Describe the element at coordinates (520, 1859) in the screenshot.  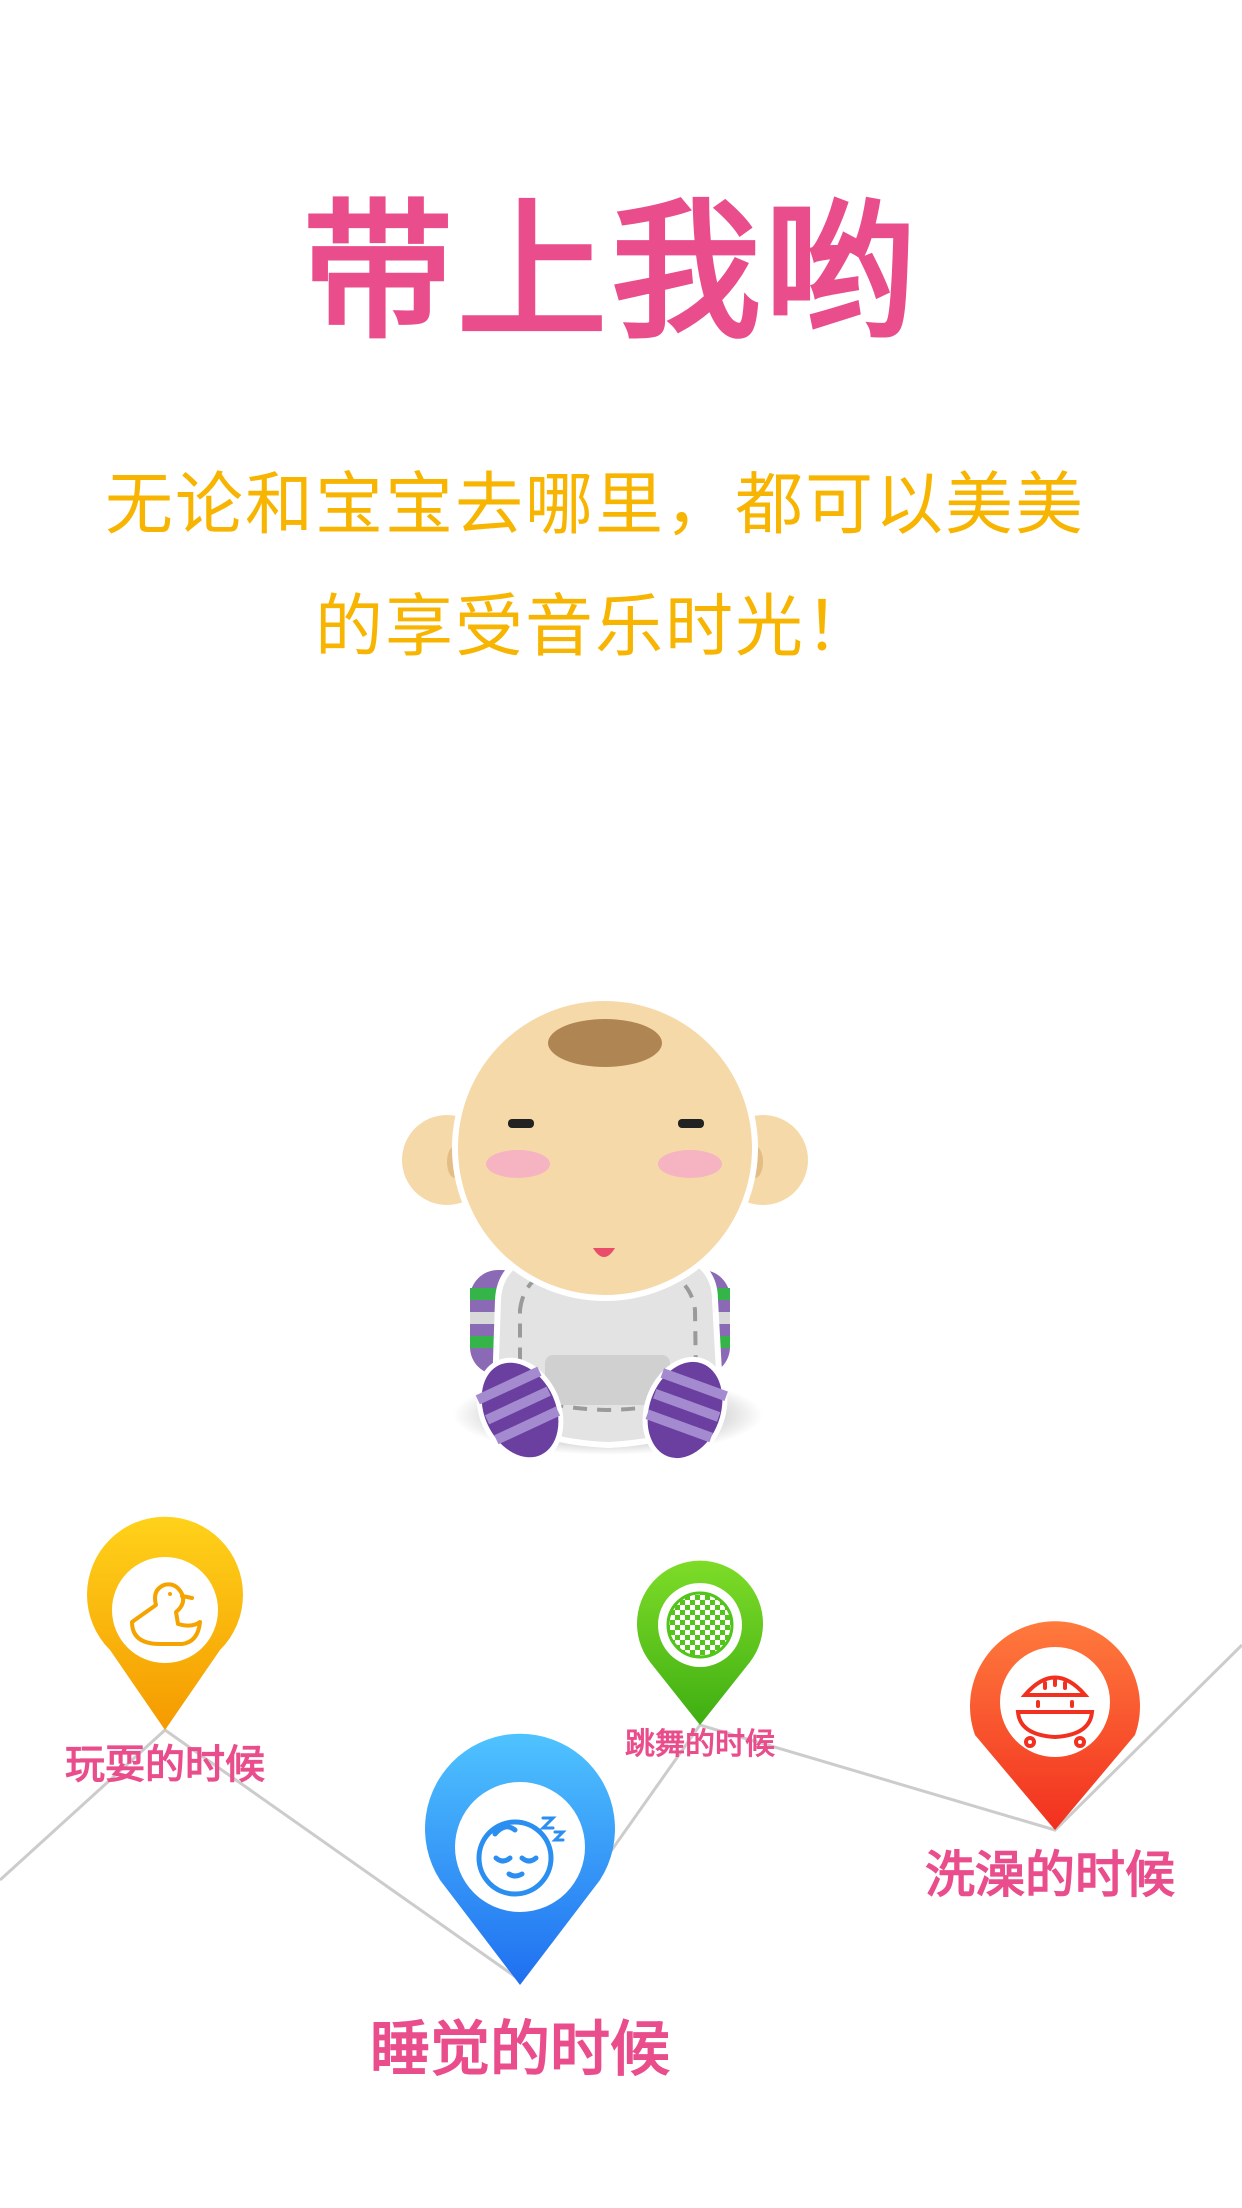
I see `marker-sleep` at that location.